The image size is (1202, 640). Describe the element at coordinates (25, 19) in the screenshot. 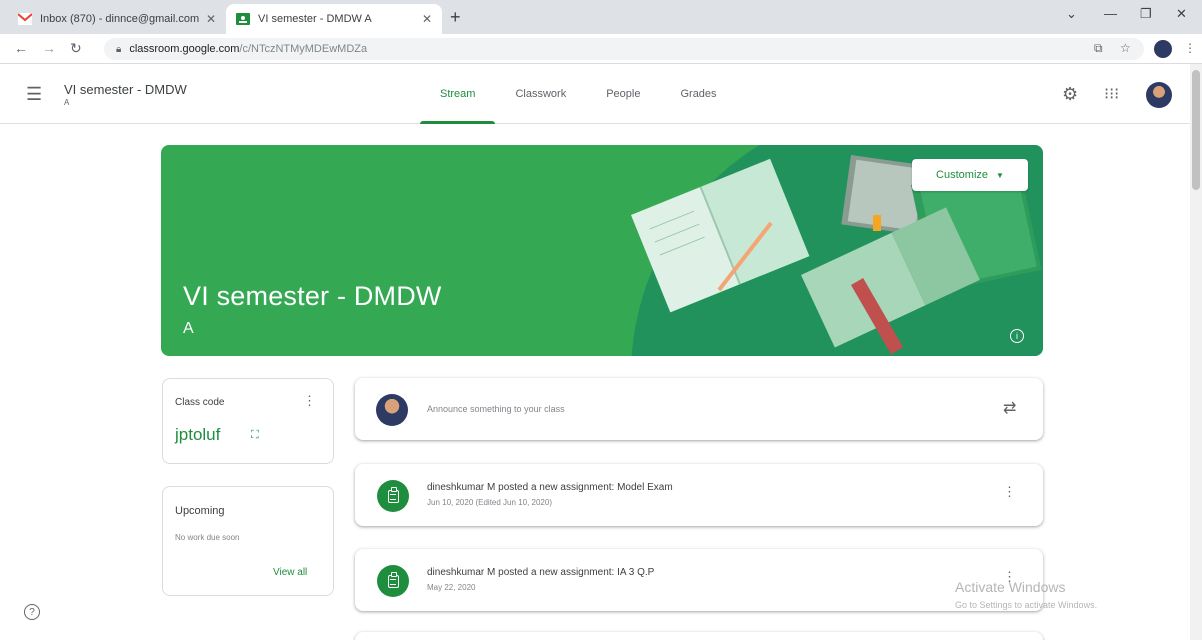

I see `gmail-icon` at that location.